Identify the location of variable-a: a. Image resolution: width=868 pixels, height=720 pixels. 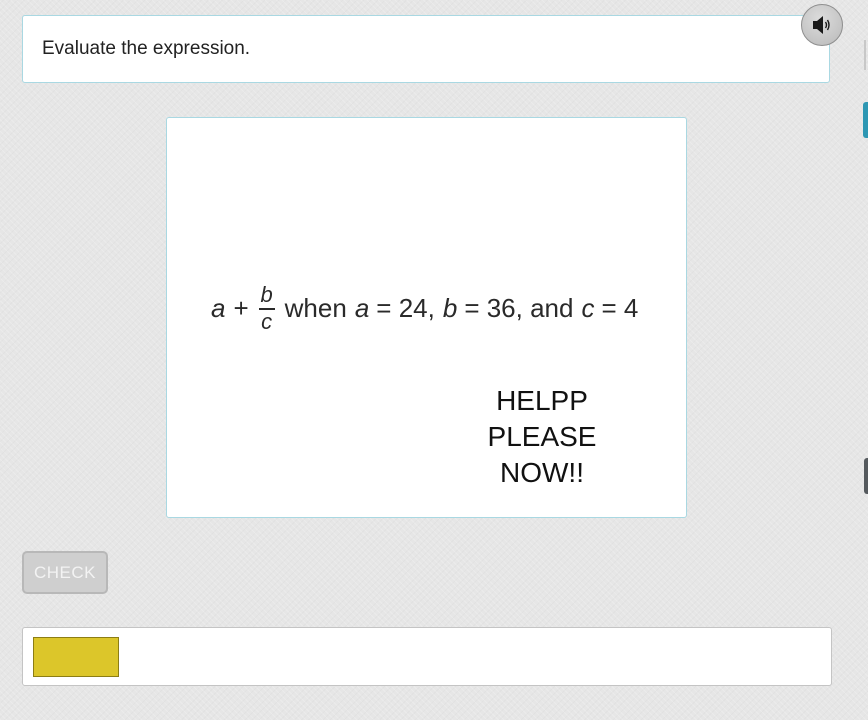
(218, 308).